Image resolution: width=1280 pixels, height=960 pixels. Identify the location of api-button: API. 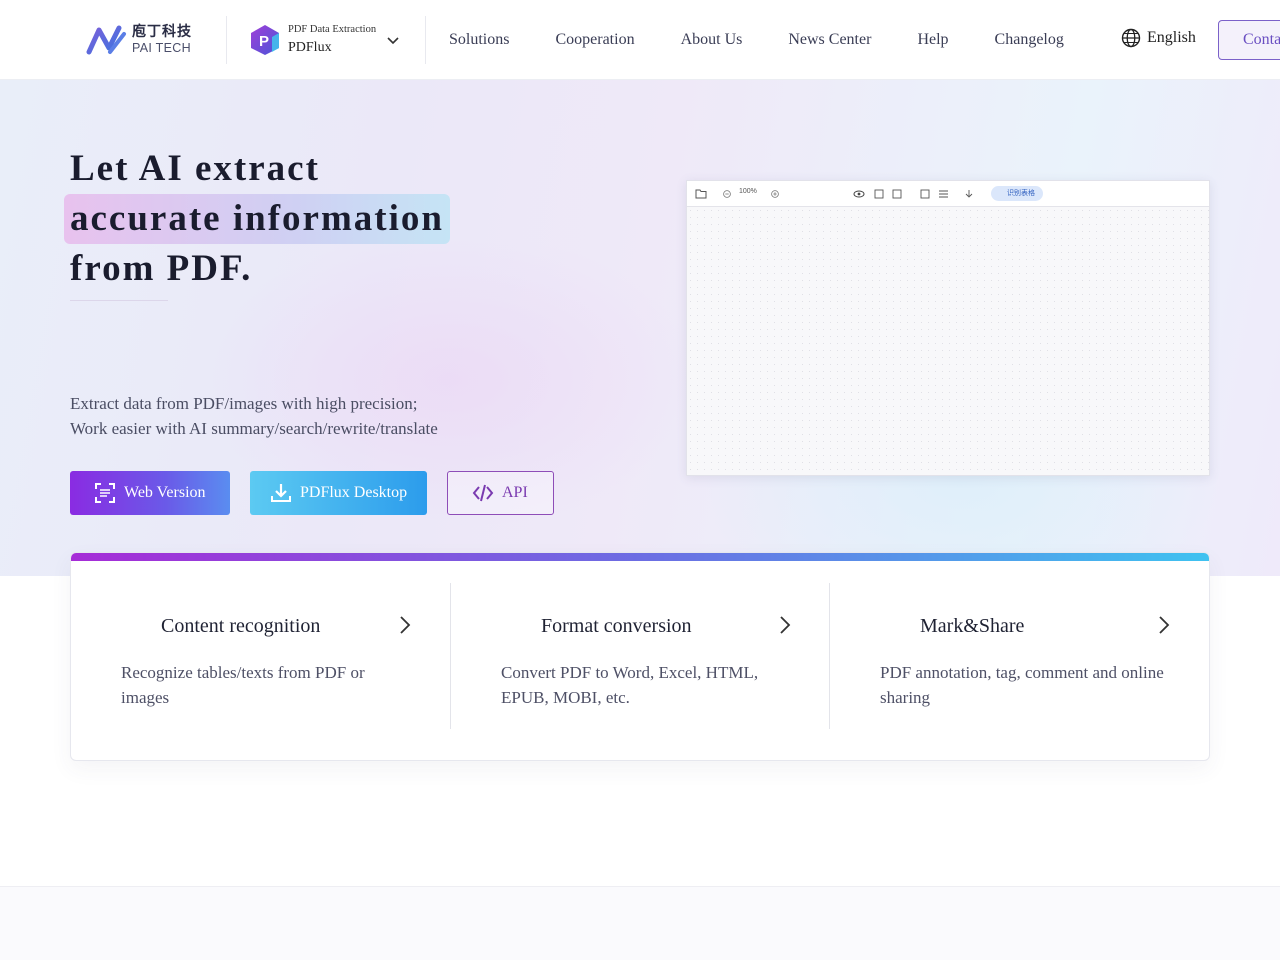
(500, 493).